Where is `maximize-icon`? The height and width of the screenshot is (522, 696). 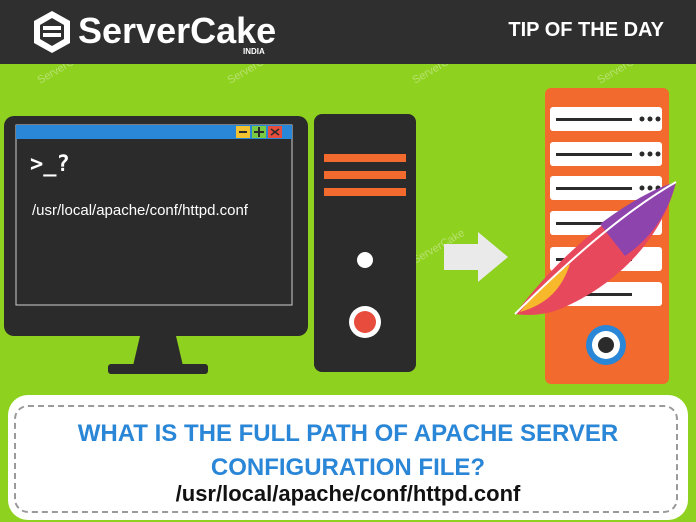
maximize-icon is located at coordinates (259, 132).